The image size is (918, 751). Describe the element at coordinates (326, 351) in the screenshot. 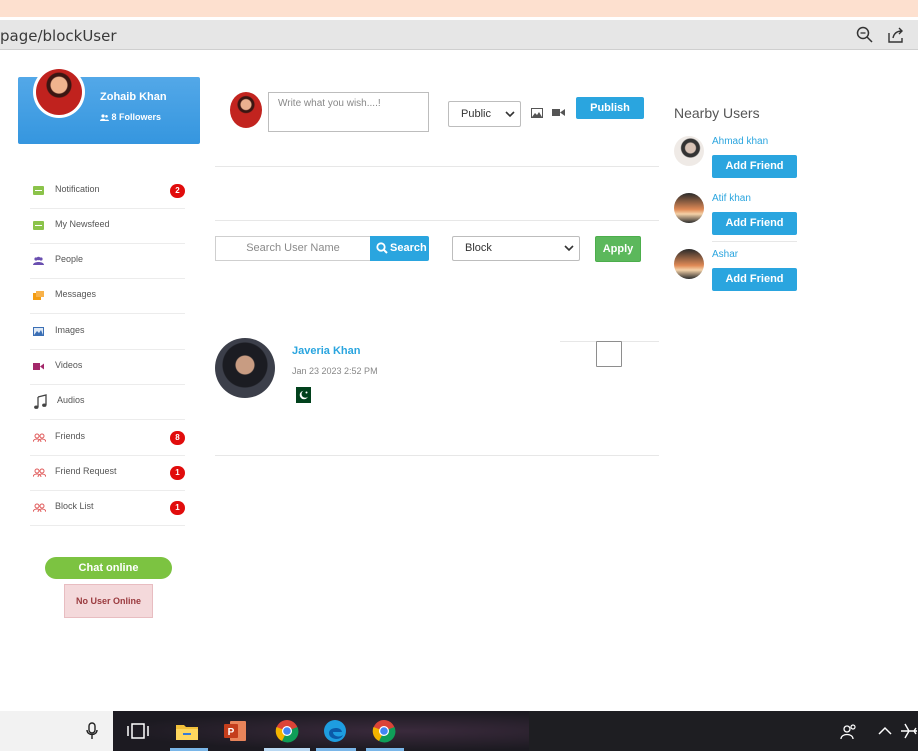

I see `user-name: Javeria Khan` at that location.